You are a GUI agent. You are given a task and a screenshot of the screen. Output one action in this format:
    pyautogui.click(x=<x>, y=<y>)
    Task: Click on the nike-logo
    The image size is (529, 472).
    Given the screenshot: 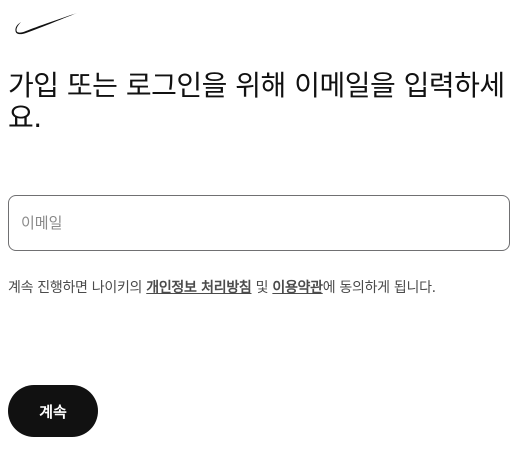 What is the action you would take?
    pyautogui.click(x=46, y=24)
    